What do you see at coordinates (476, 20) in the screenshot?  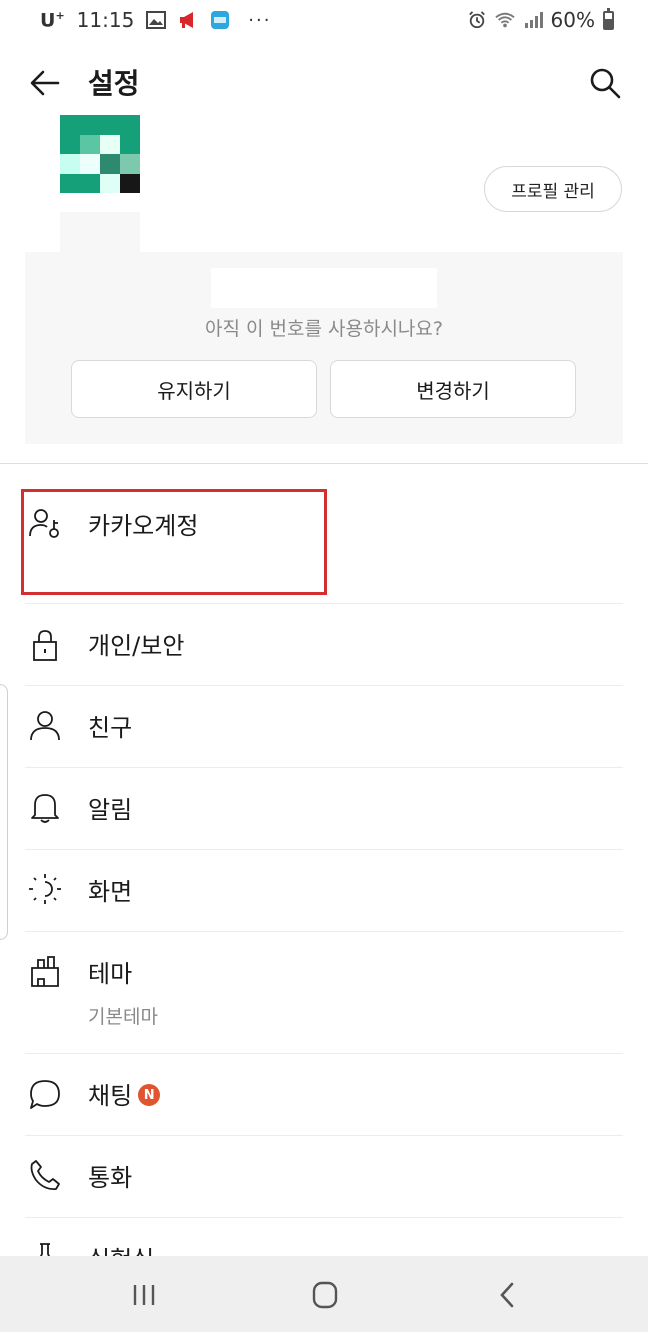 I see `alarm-icon` at bounding box center [476, 20].